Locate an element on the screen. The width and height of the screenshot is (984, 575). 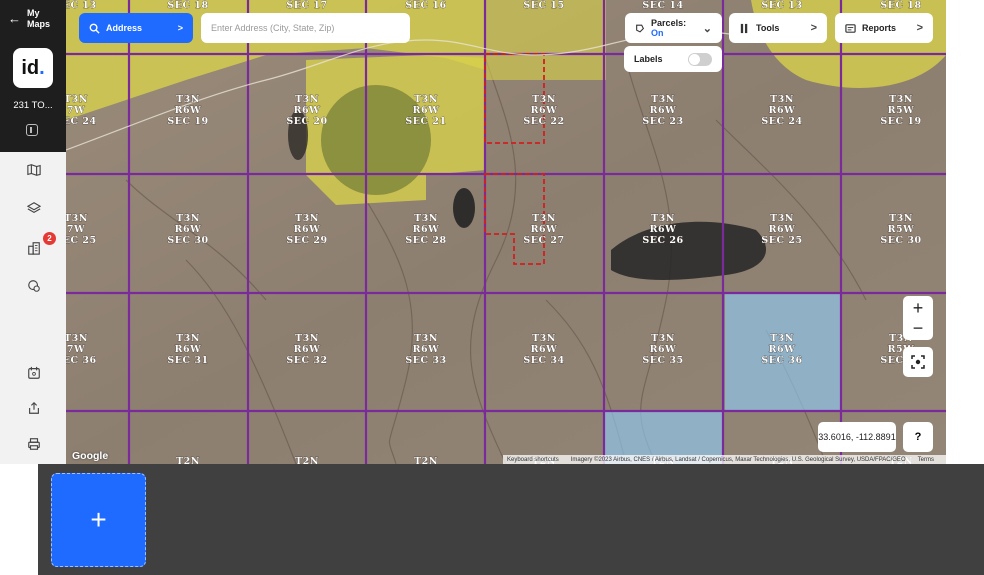
section-label: SEC 32 is located at coordinates (306, 360).